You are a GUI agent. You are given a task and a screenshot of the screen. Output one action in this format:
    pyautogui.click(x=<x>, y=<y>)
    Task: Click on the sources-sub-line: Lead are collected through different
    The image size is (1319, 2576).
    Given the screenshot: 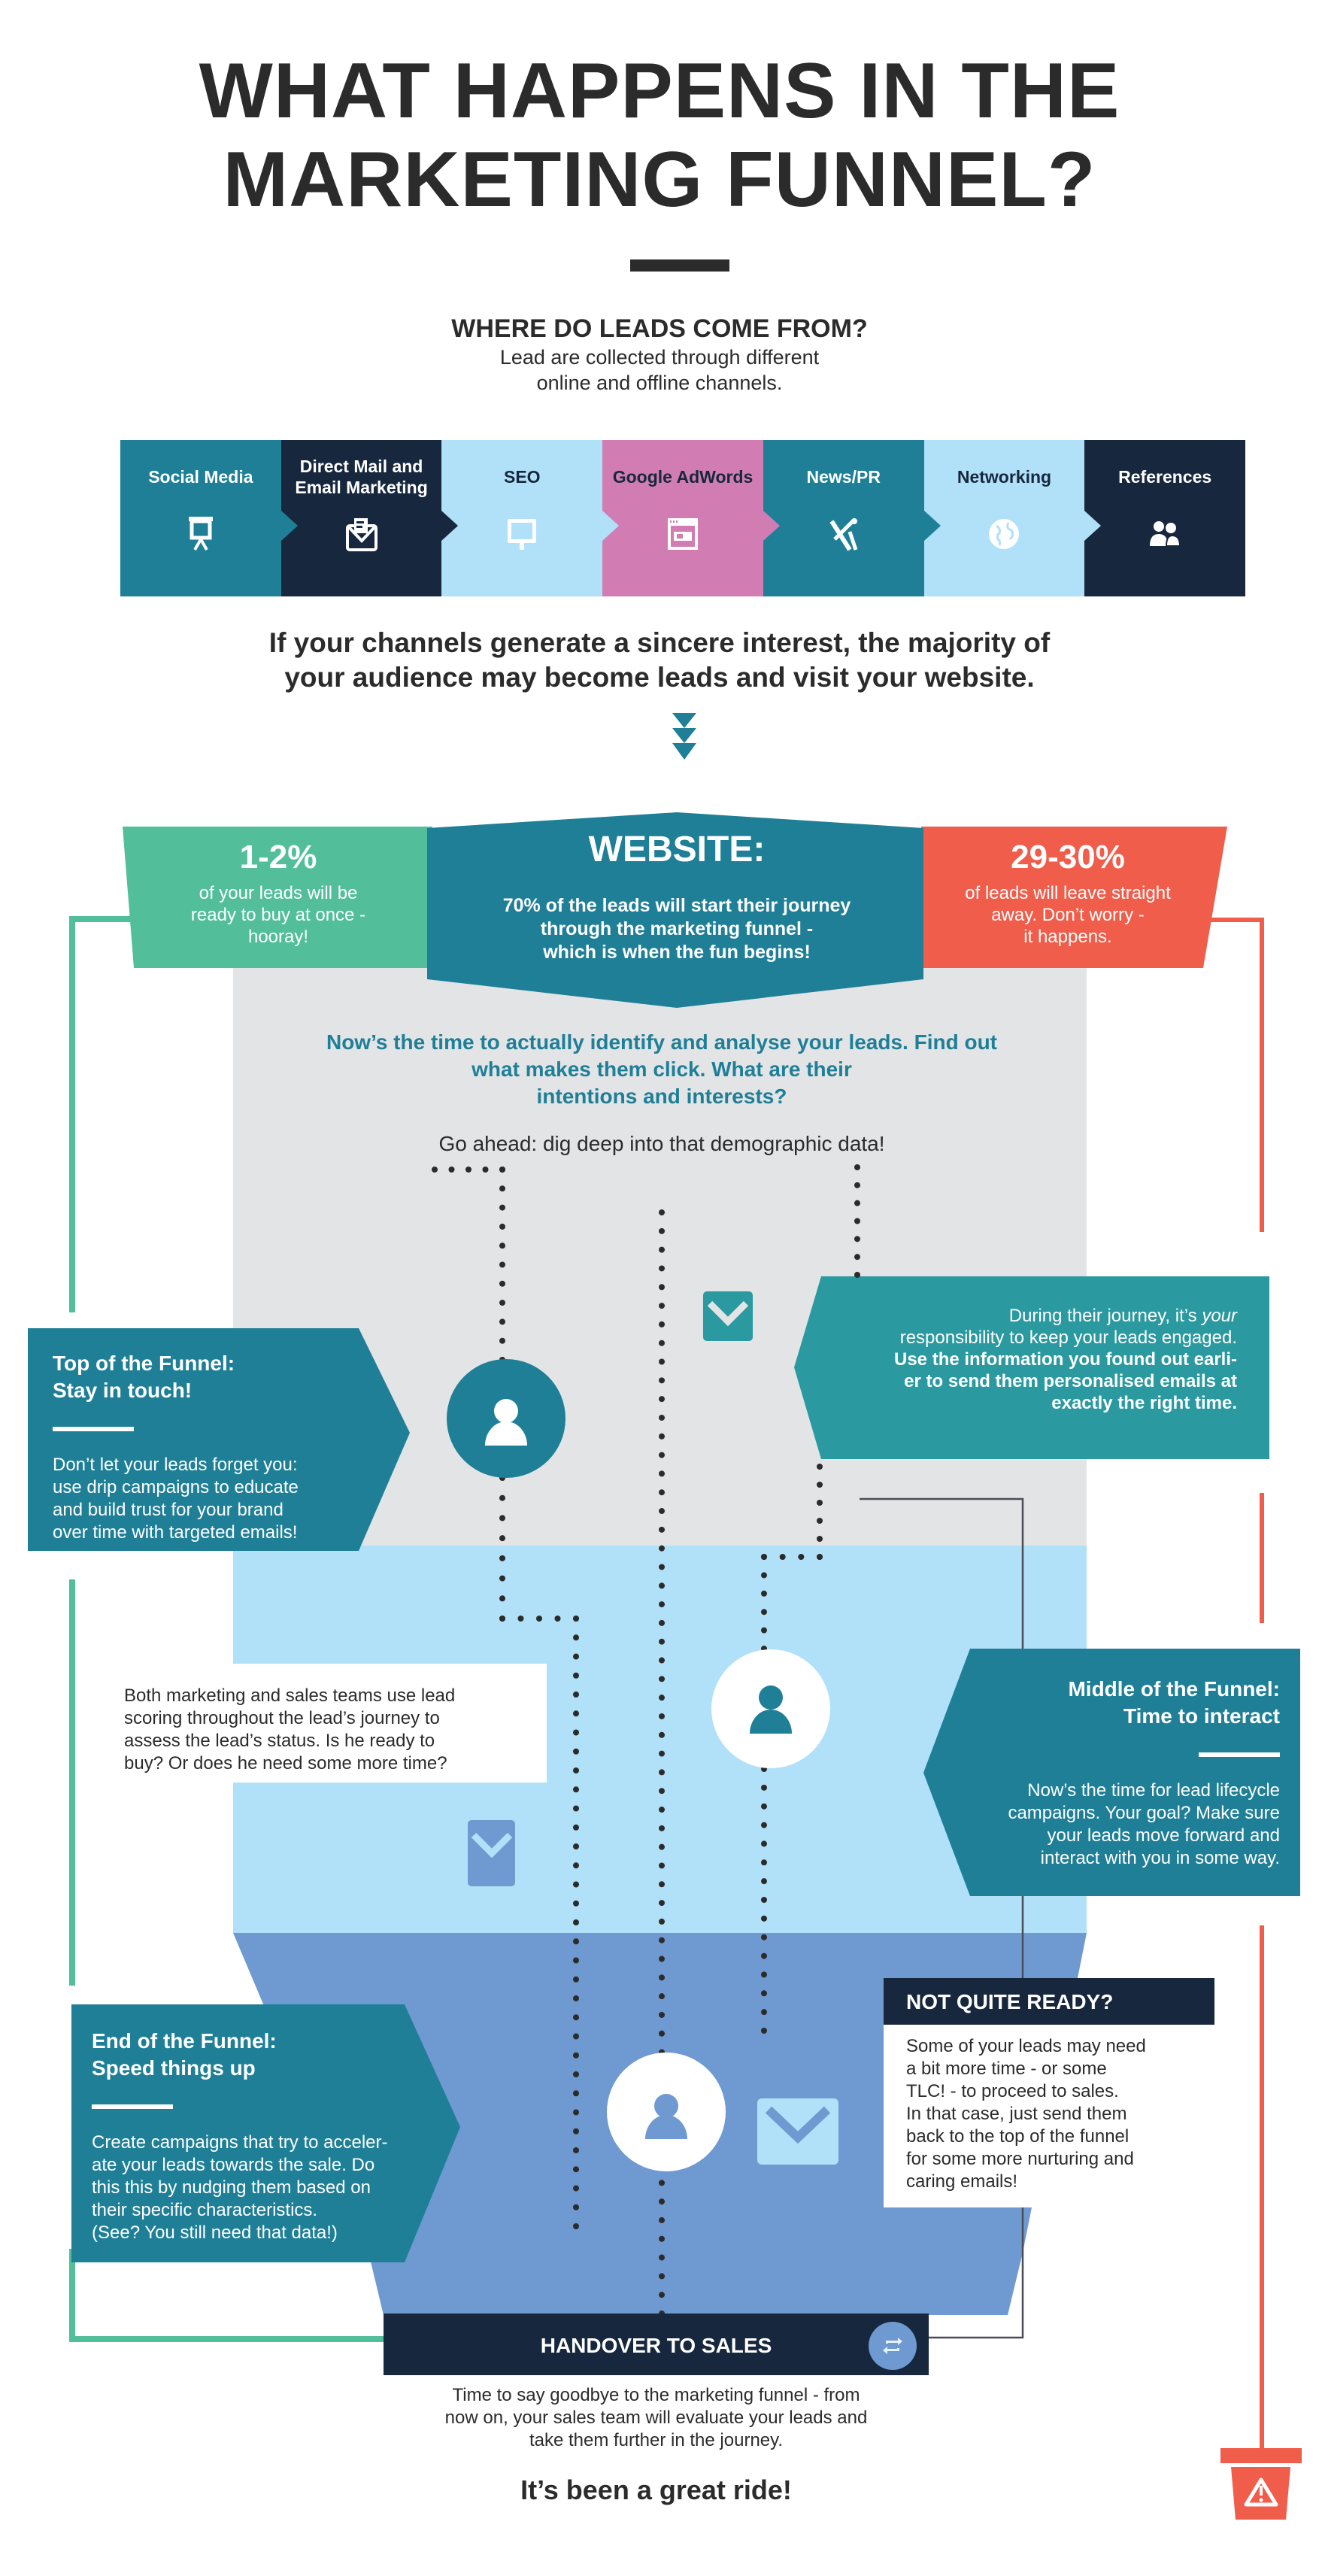 What is the action you would take?
    pyautogui.click(x=659, y=357)
    